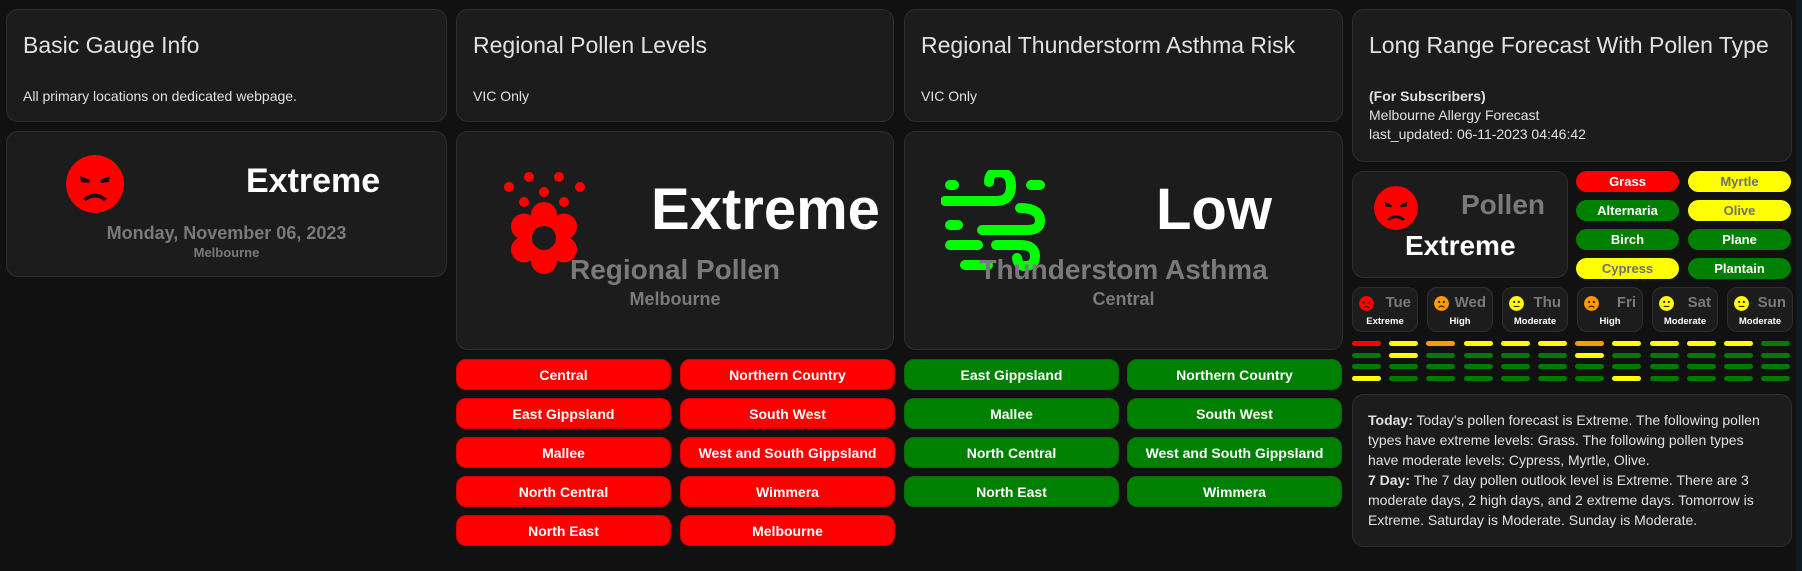 The height and width of the screenshot is (571, 1802). Describe the element at coordinates (226, 233) in the screenshot. I see `basic-gauge-date: Monday, November 06, 2023` at that location.